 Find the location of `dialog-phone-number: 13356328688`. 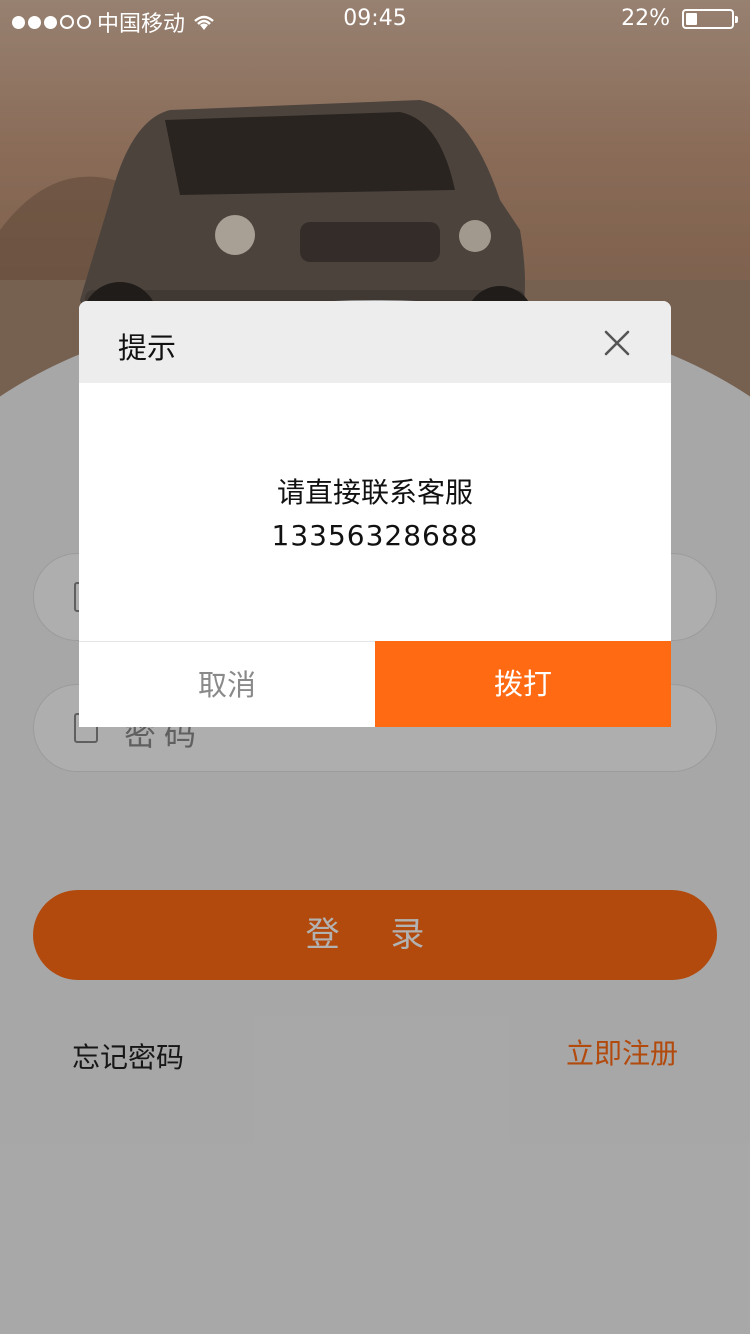

dialog-phone-number: 13356328688 is located at coordinates (375, 535).